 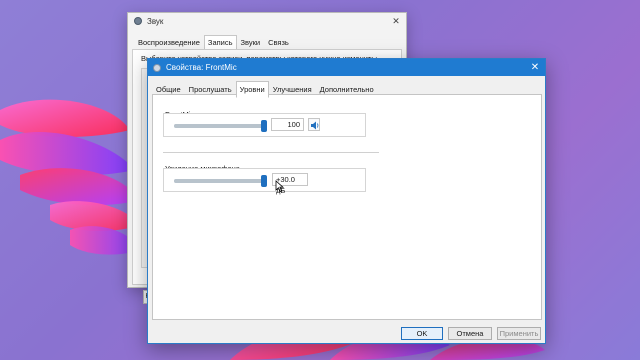 I want to click on properties-close-button: ✕, so click(x=535, y=67).